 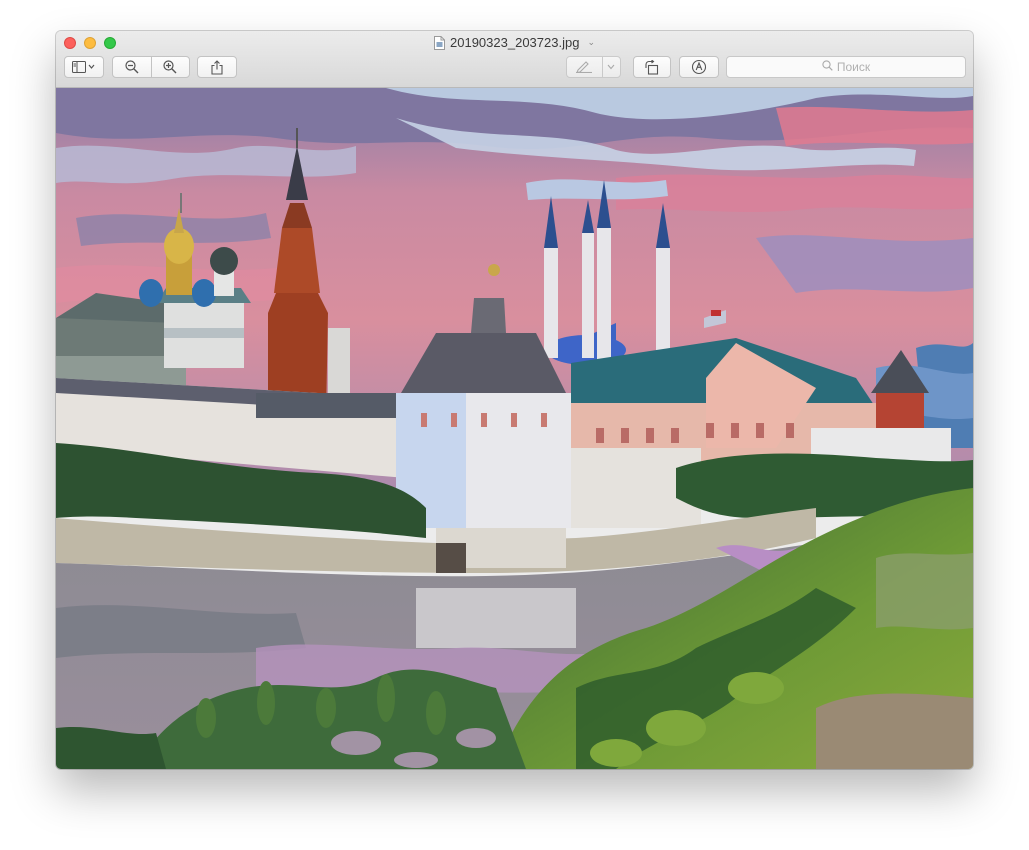 I want to click on window-title: 20190323_203723.jpg, so click(x=515, y=42).